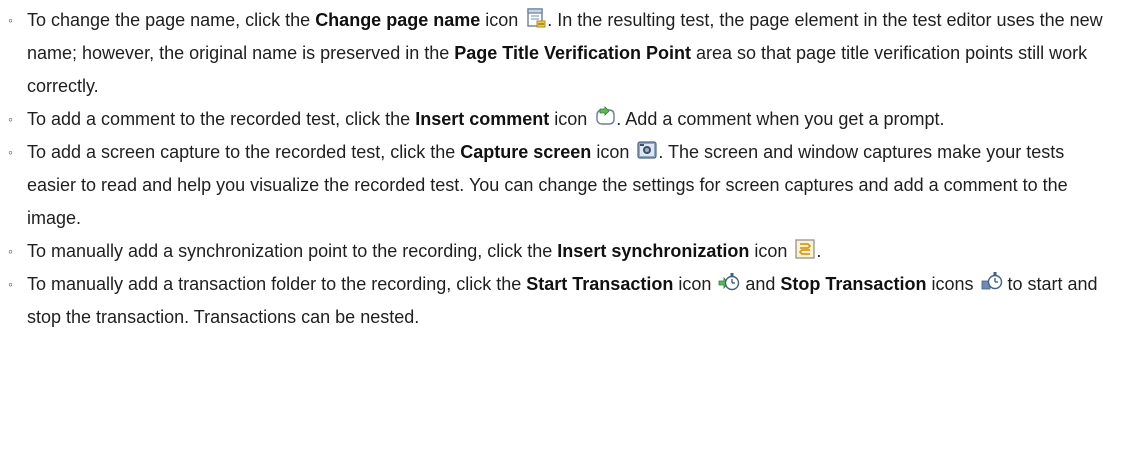  I want to click on item-bold: Change page name, so click(398, 20).